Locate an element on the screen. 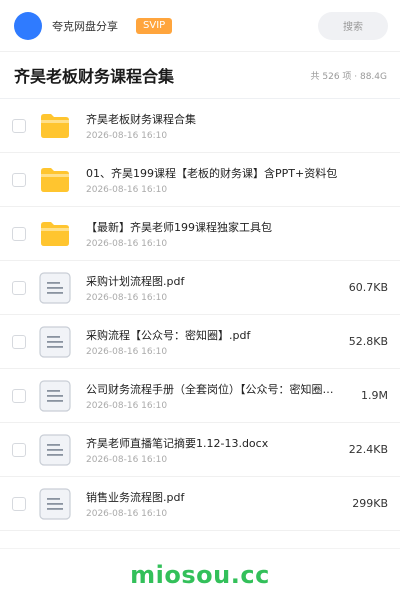  file-name: 齐昊老板财务课程合集 is located at coordinates (237, 119).